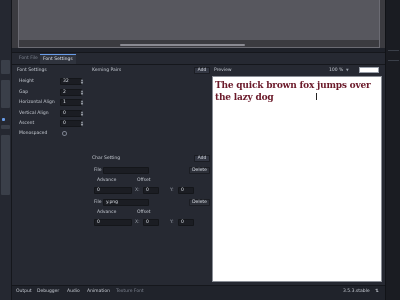 This screenshot has height=300, width=400. I want to click on node-icon, so click(3, 119).